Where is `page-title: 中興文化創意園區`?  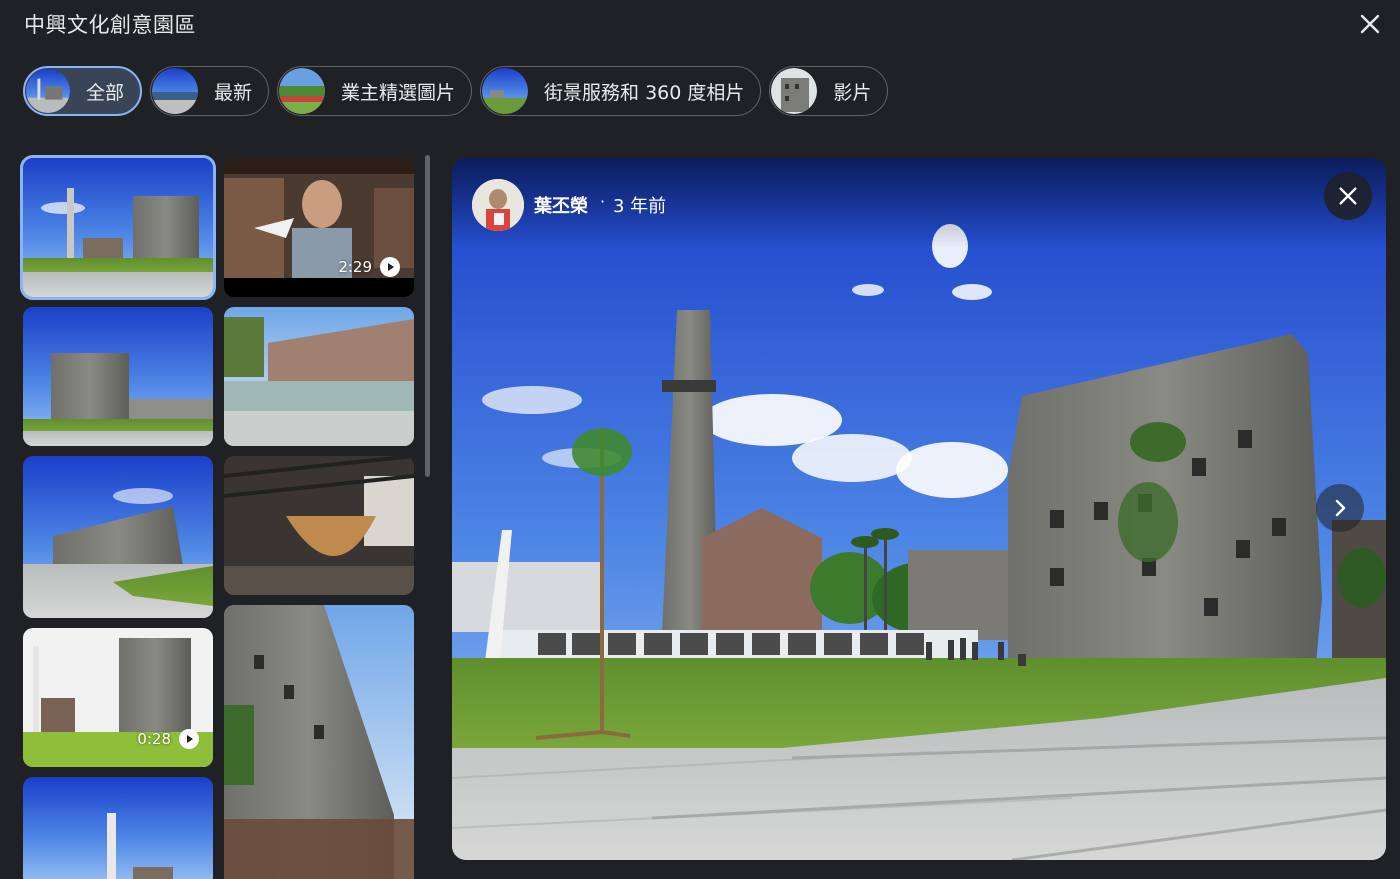 page-title: 中興文化創意園區 is located at coordinates (110, 25).